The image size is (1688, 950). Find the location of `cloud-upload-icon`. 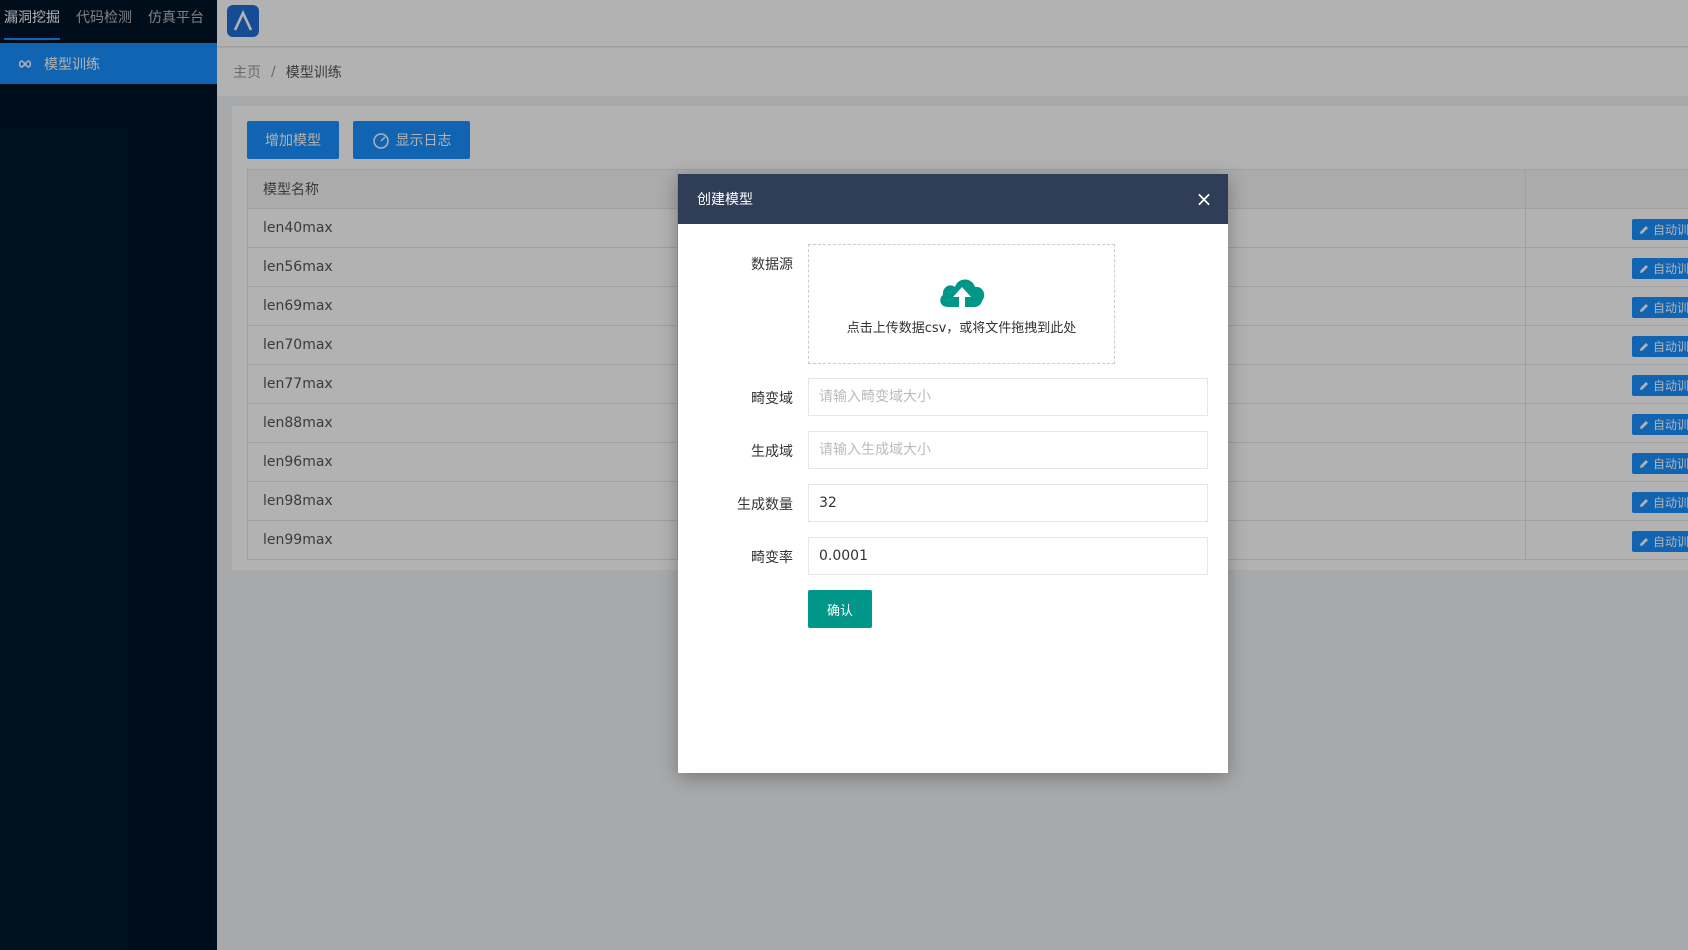

cloud-upload-icon is located at coordinates (961, 293).